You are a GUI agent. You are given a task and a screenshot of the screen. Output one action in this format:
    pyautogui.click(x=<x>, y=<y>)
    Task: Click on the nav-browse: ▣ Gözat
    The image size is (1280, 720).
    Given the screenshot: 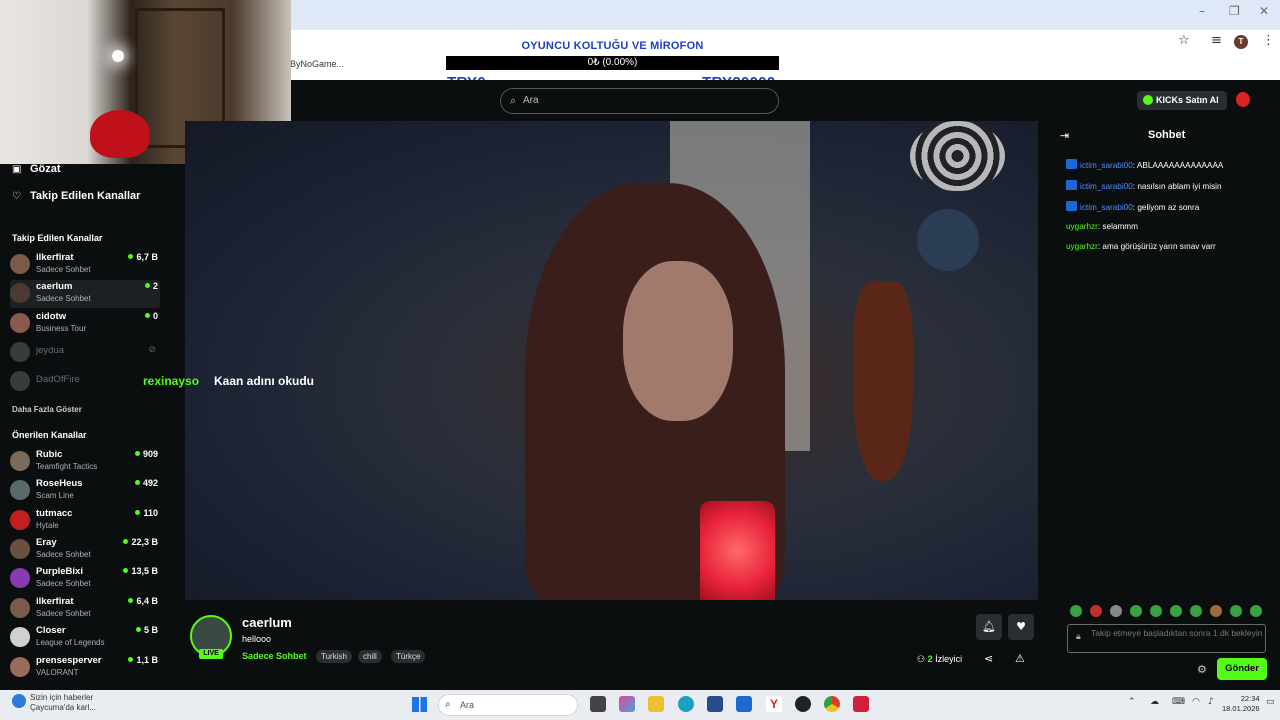 What is the action you would take?
    pyautogui.click(x=36, y=169)
    